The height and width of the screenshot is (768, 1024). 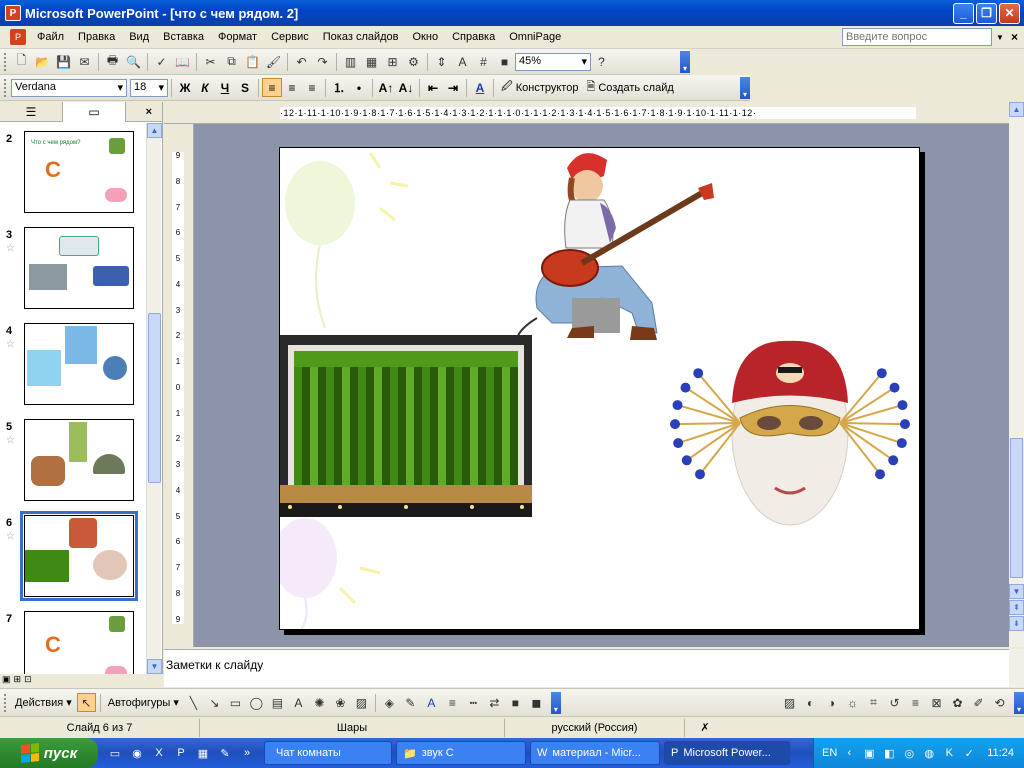 I want to click on theater-stage-image, so click(x=406, y=426).